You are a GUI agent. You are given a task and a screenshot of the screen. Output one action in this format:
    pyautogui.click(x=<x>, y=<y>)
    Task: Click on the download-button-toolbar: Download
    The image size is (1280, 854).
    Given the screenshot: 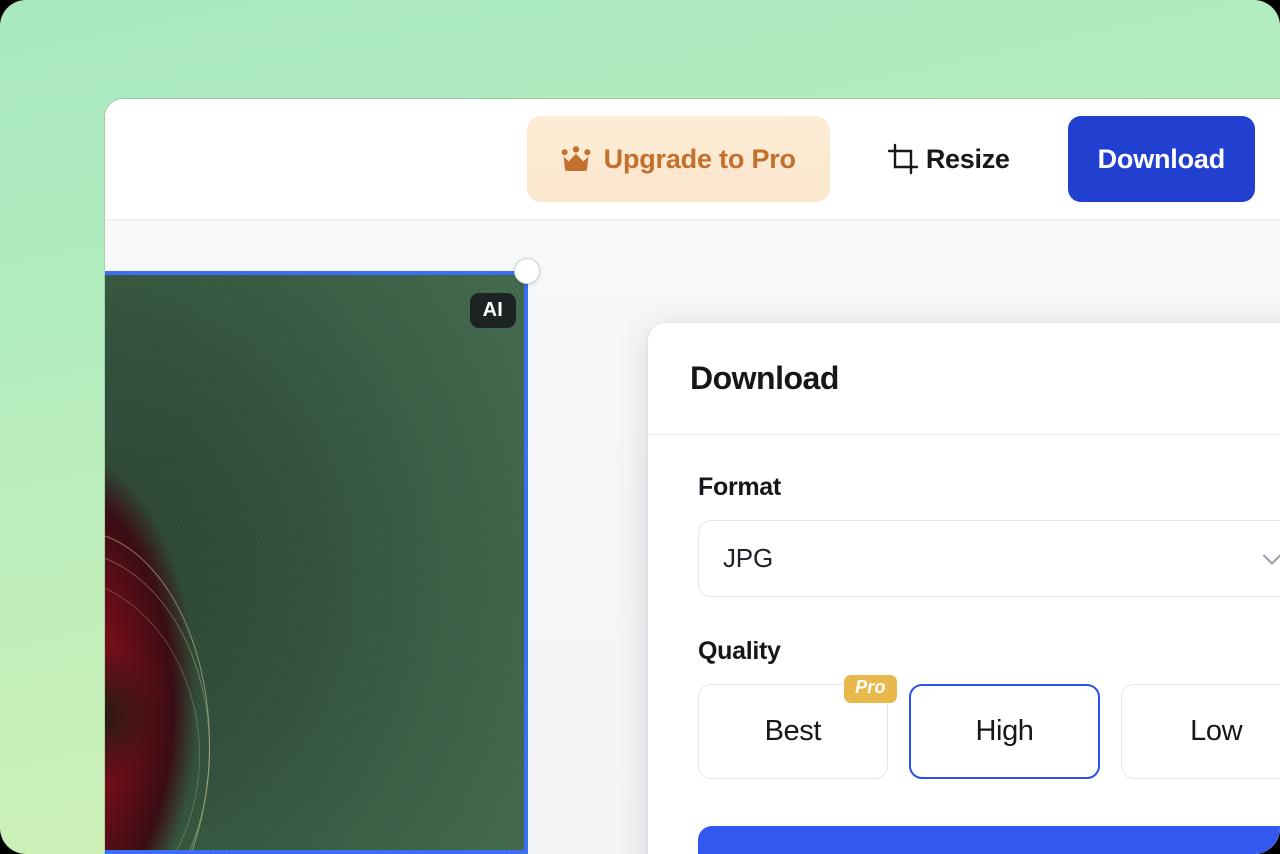 What is the action you would take?
    pyautogui.click(x=1161, y=159)
    